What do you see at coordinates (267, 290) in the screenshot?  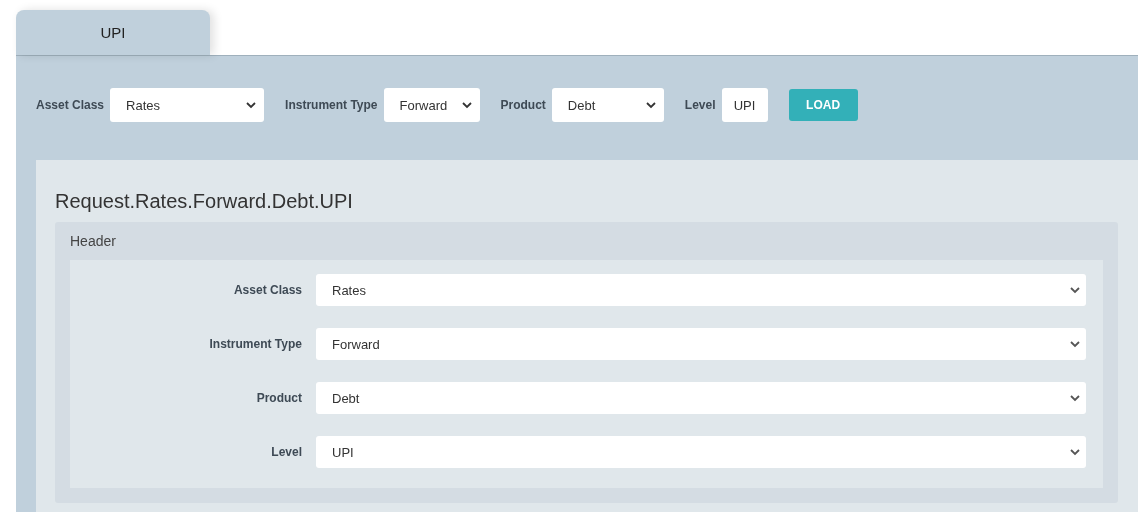 I see `field-label: Asset Class` at bounding box center [267, 290].